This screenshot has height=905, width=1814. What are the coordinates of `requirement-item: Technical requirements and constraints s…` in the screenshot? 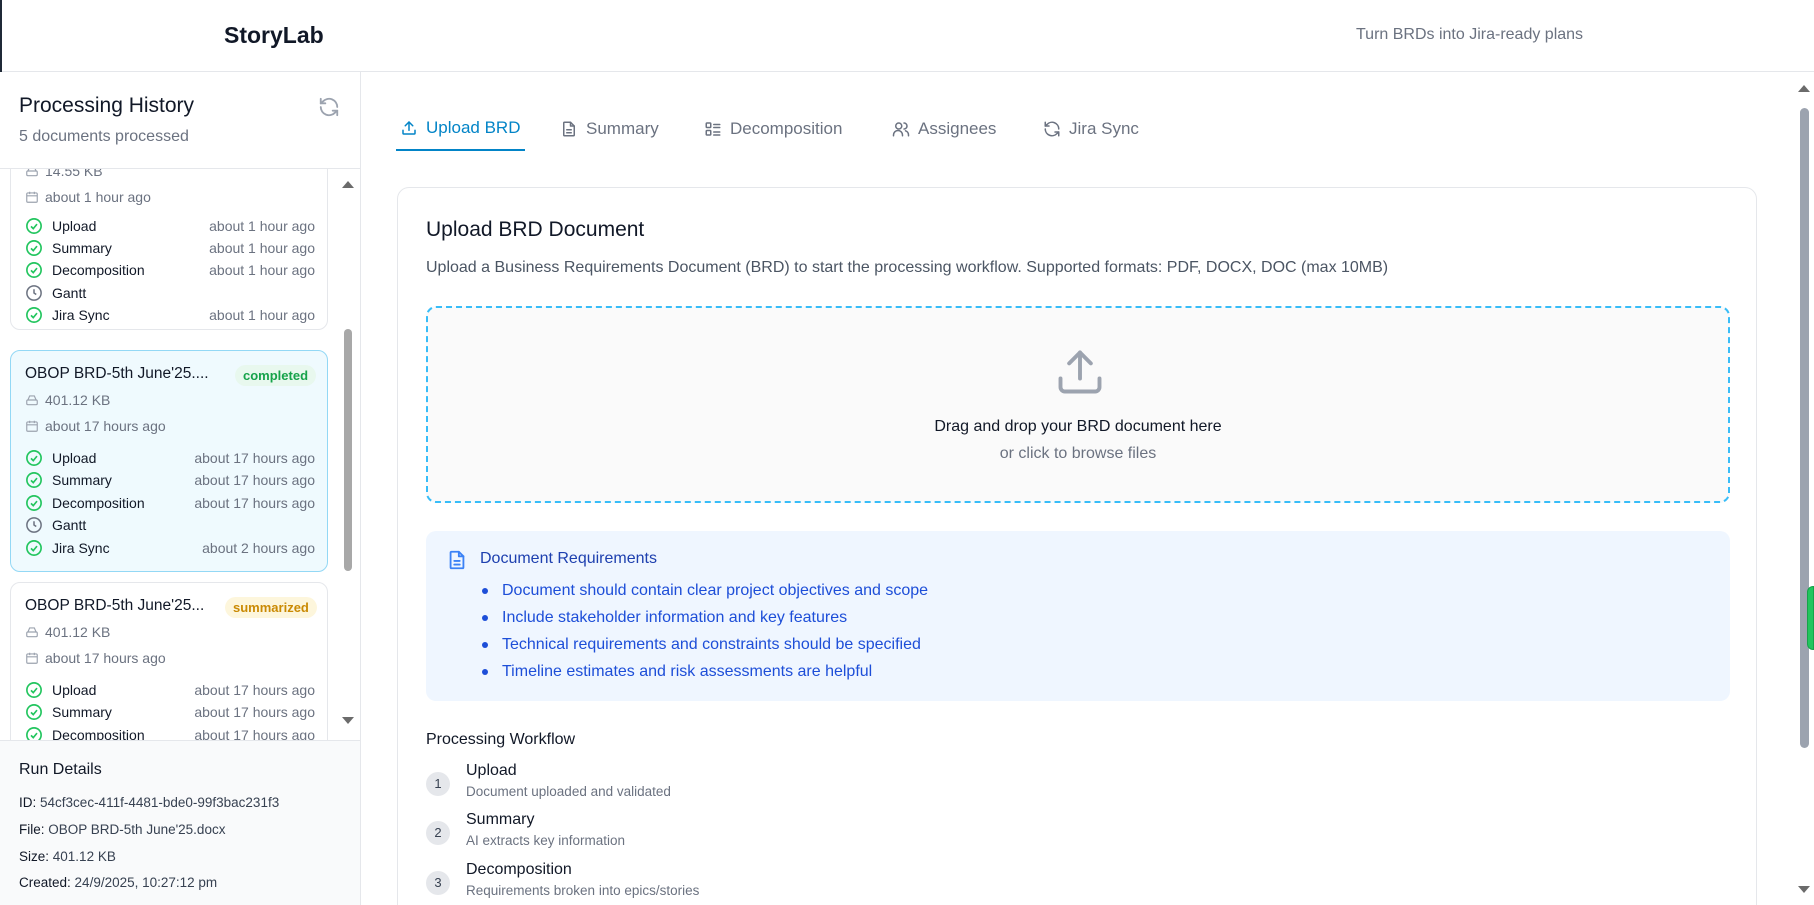 It's located at (704, 644).